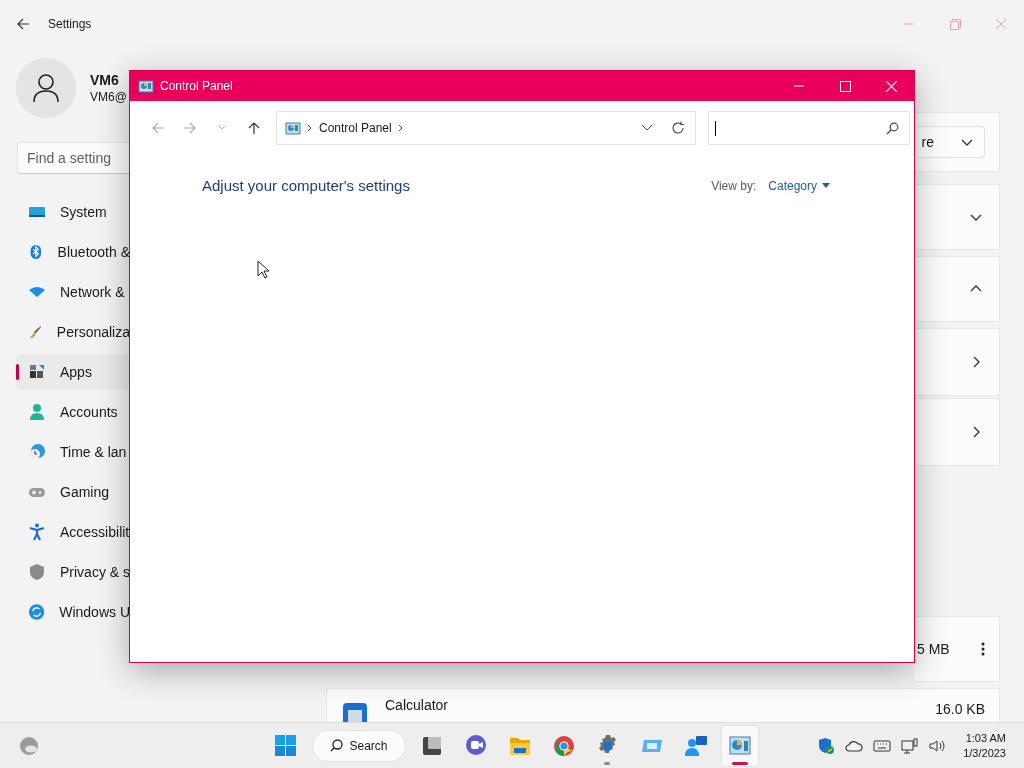  Describe the element at coordinates (957, 649) in the screenshot. I see `app-row: 5 MB` at that location.